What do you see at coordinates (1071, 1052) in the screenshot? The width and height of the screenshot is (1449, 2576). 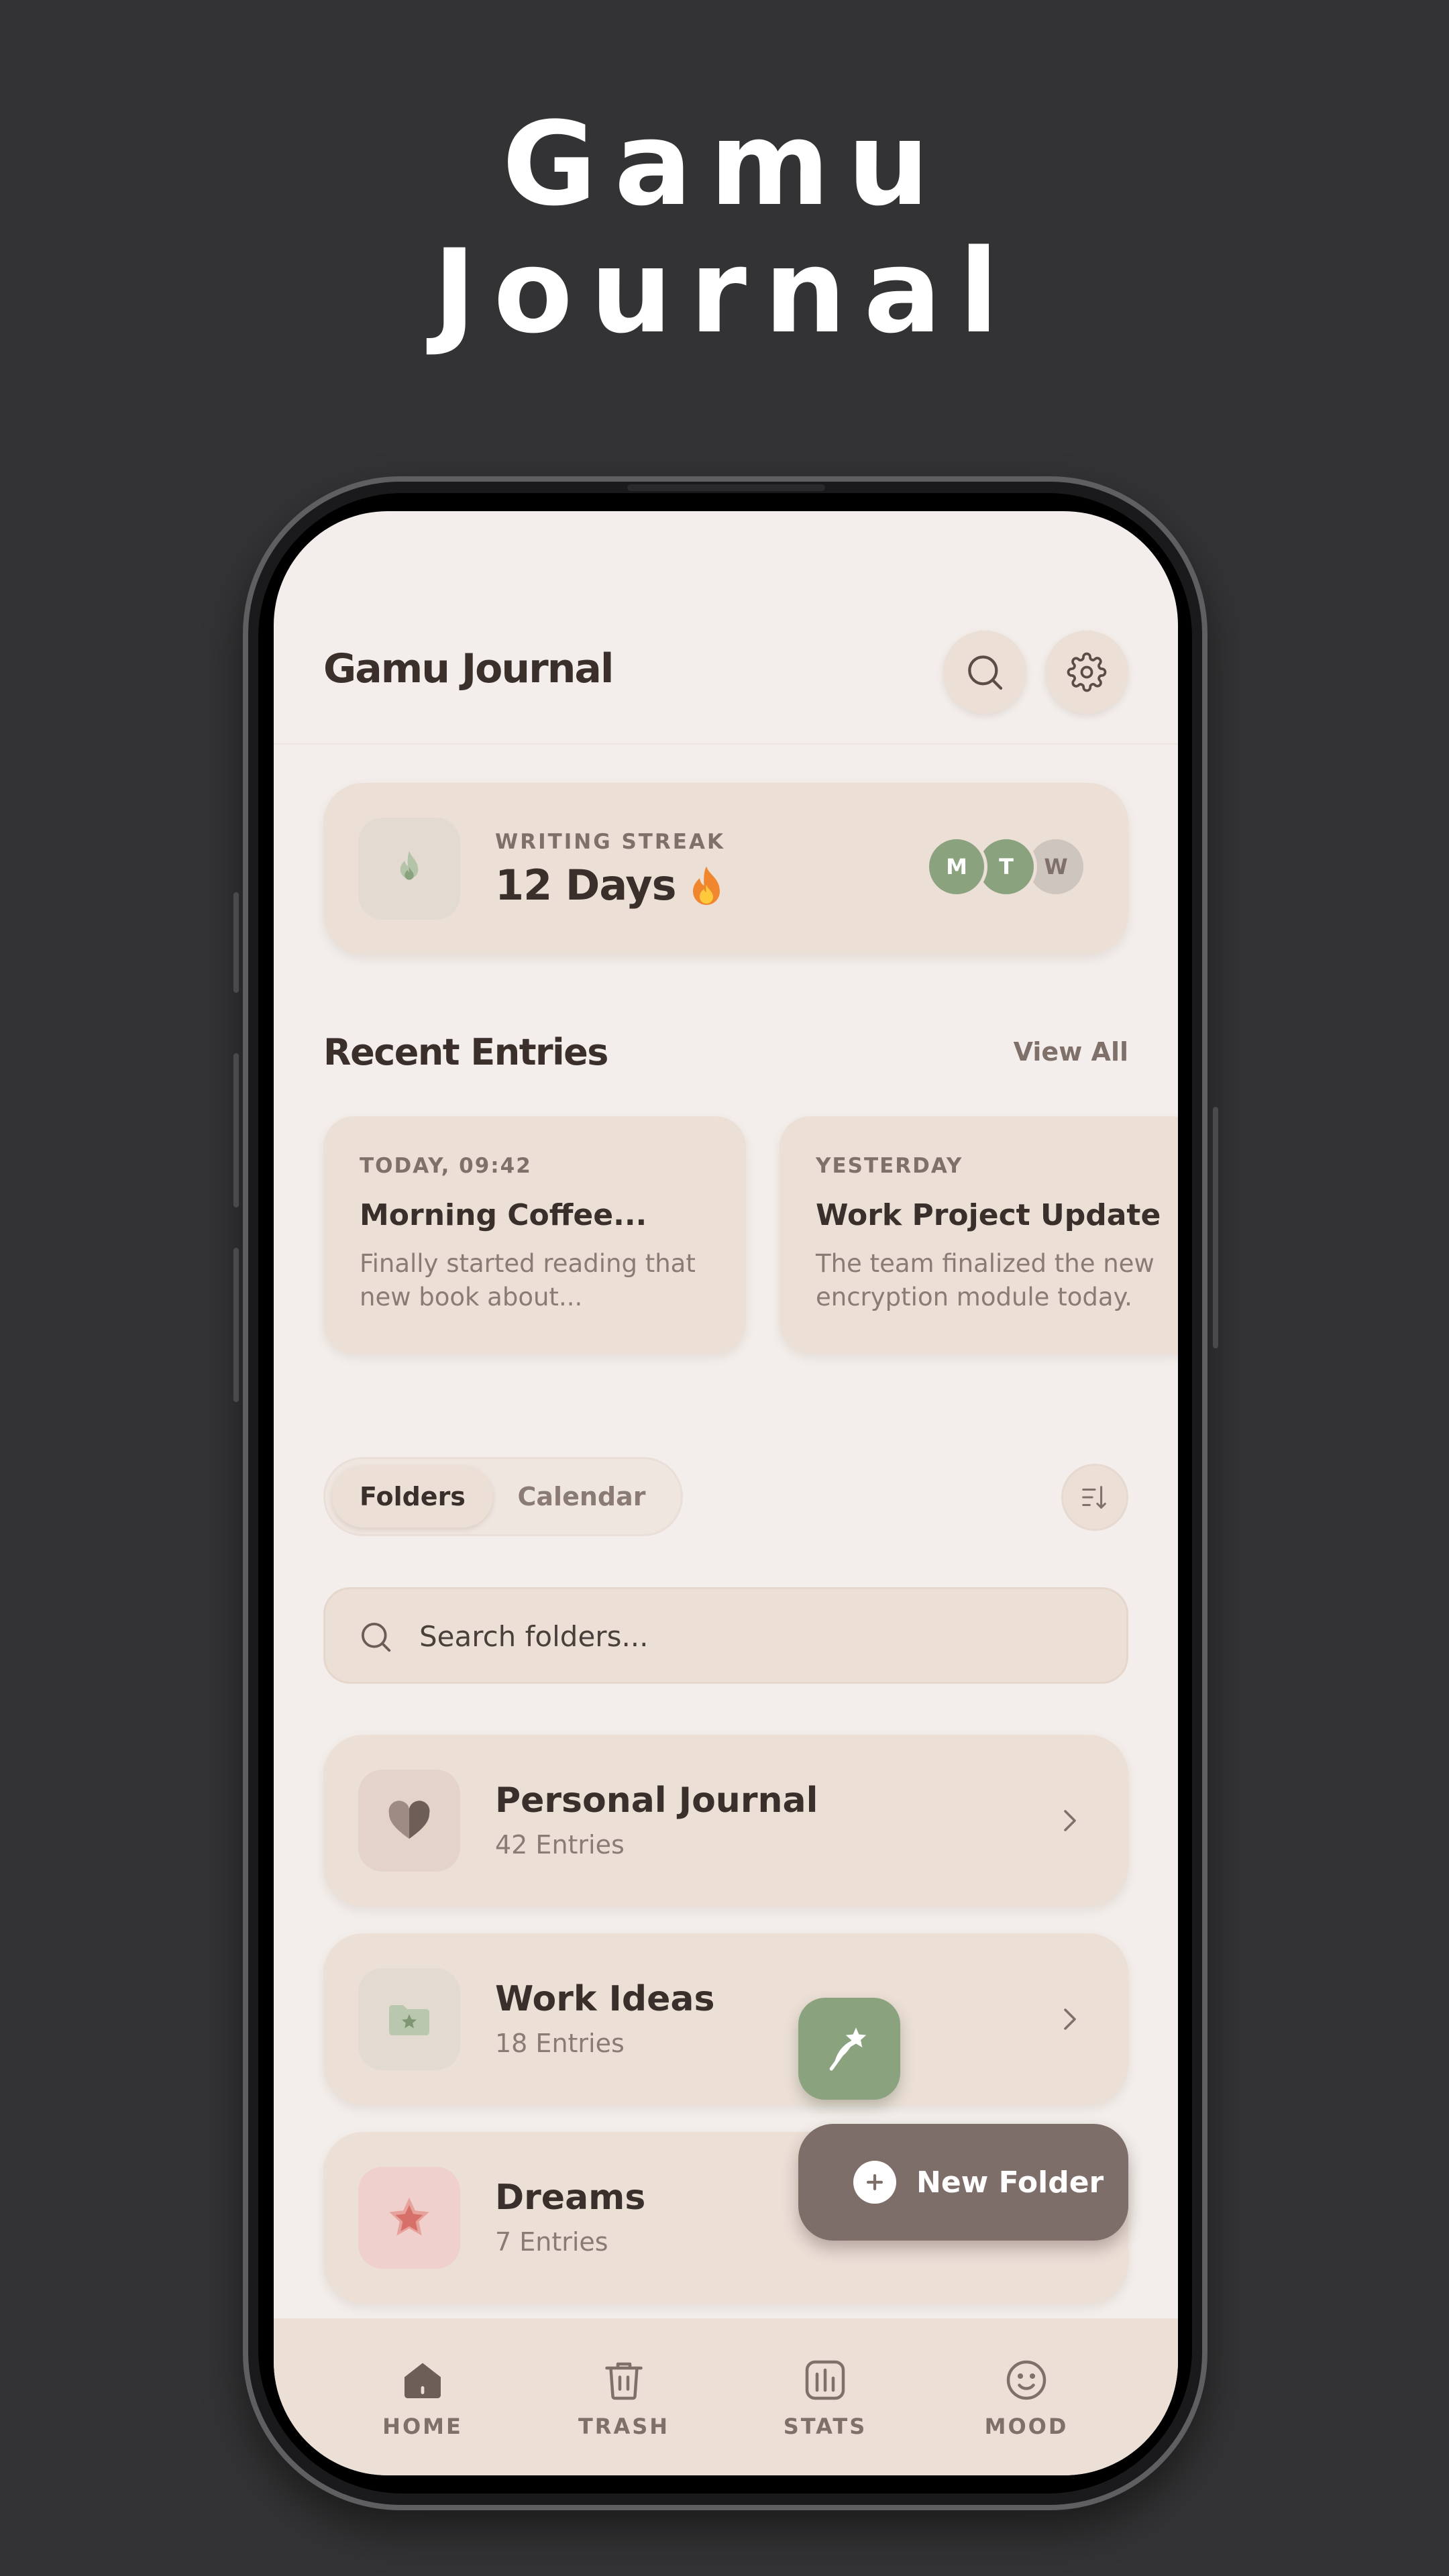 I see `view-all-link: View All` at bounding box center [1071, 1052].